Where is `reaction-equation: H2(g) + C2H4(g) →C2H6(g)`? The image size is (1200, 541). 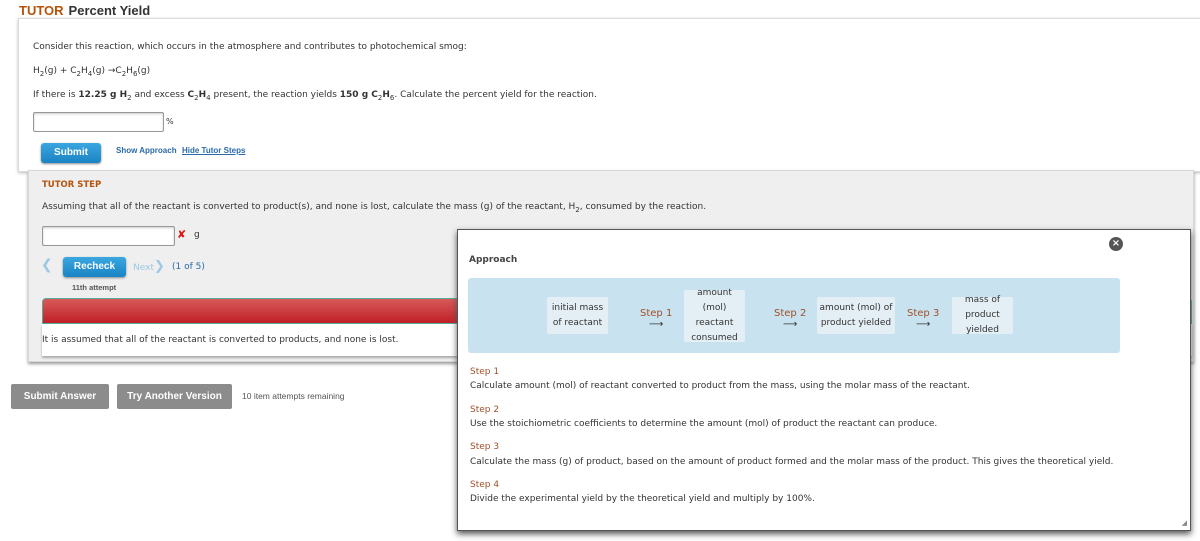
reaction-equation: H2(g) + C2H4(g) →C2H6(g) is located at coordinates (91, 72).